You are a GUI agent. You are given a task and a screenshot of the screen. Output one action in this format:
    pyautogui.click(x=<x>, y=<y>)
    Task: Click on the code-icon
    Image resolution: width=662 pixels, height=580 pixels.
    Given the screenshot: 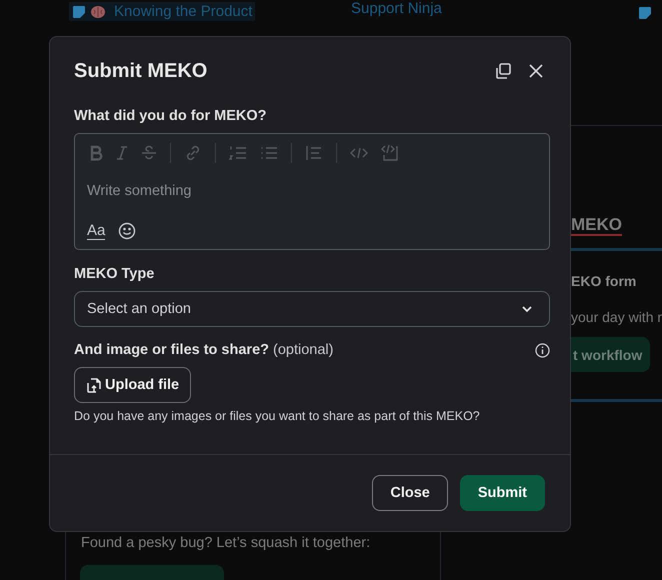 What is the action you would take?
    pyautogui.click(x=359, y=153)
    